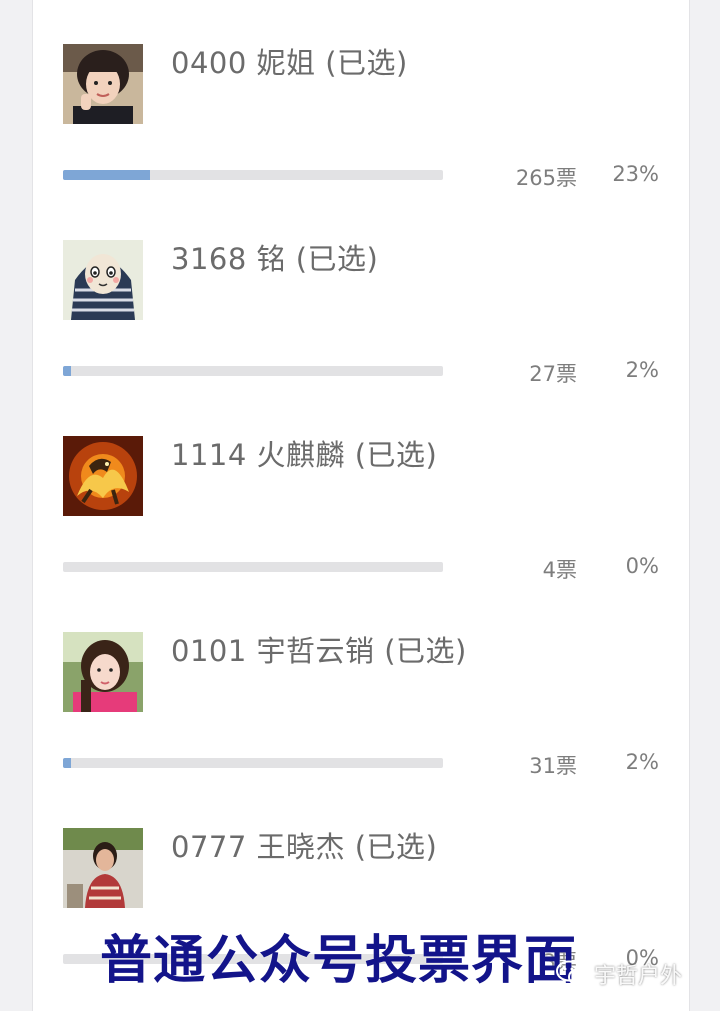 The width and height of the screenshot is (720, 1011). Describe the element at coordinates (559, 570) in the screenshot. I see `vote-count: 4票` at that location.